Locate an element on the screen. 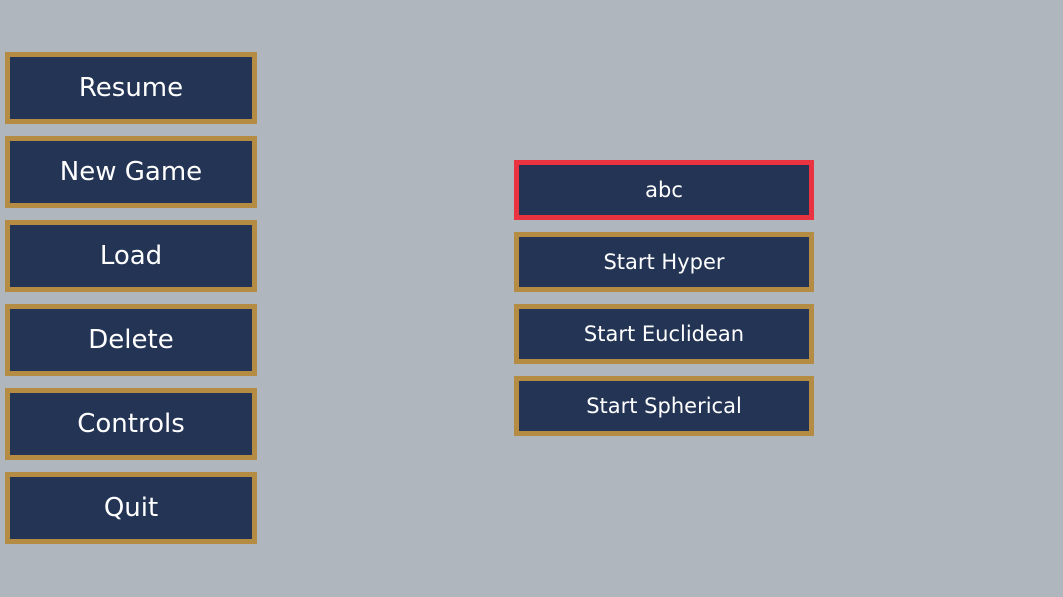 The height and width of the screenshot is (597, 1063). resume-button: Resume is located at coordinates (131, 88).